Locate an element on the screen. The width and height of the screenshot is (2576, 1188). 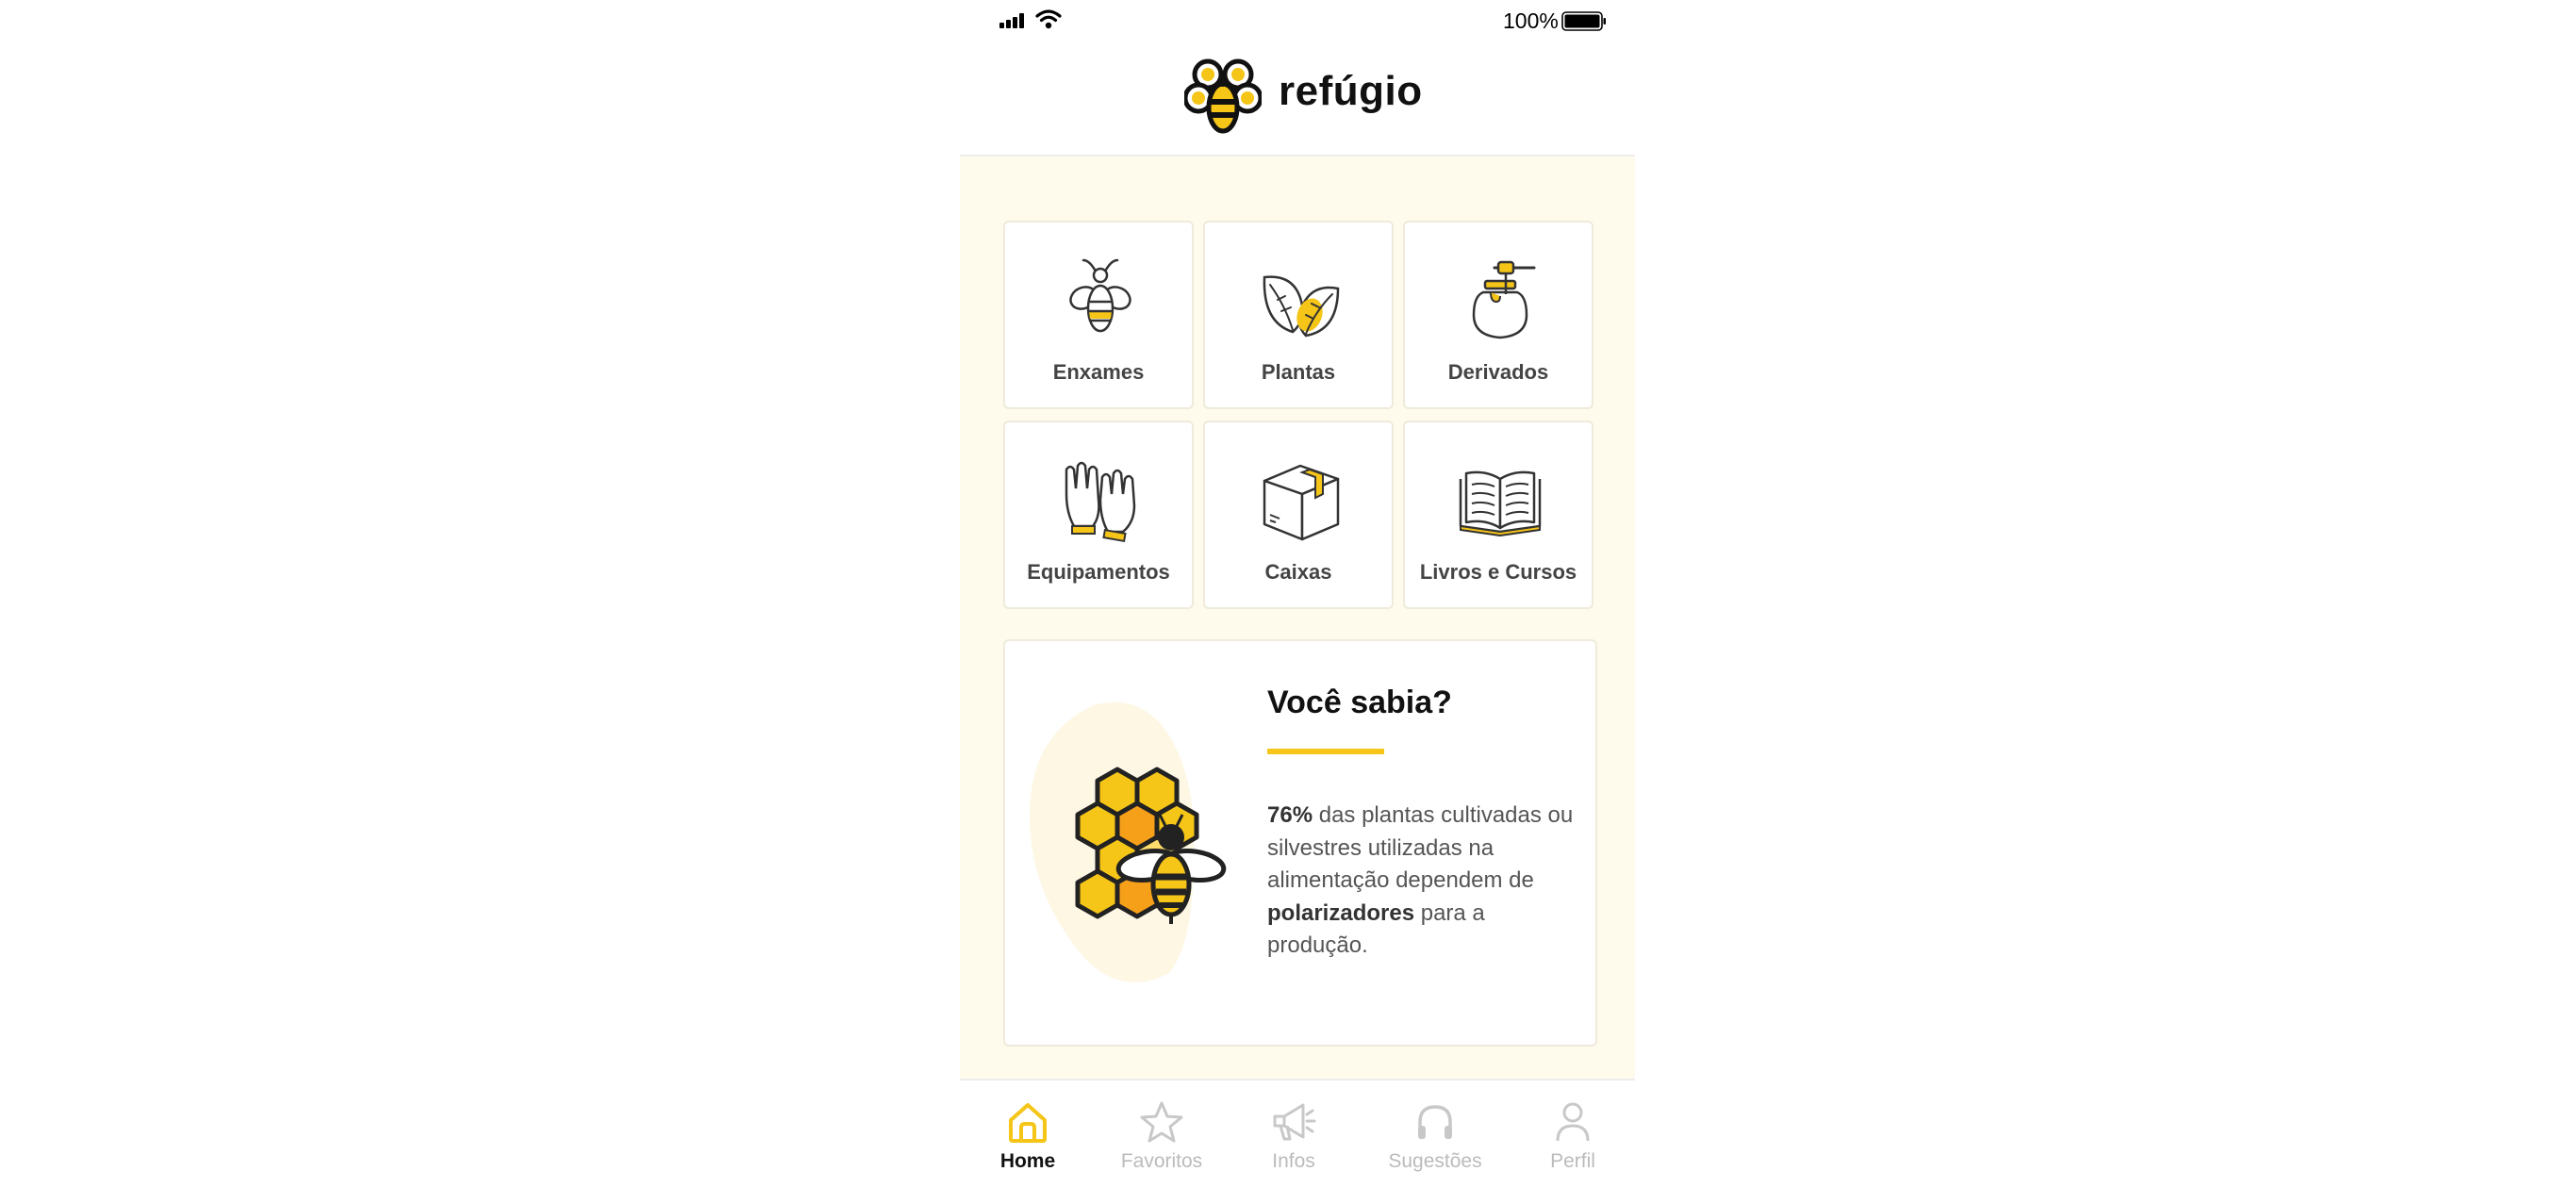
megaphone-icon is located at coordinates (1294, 1122).